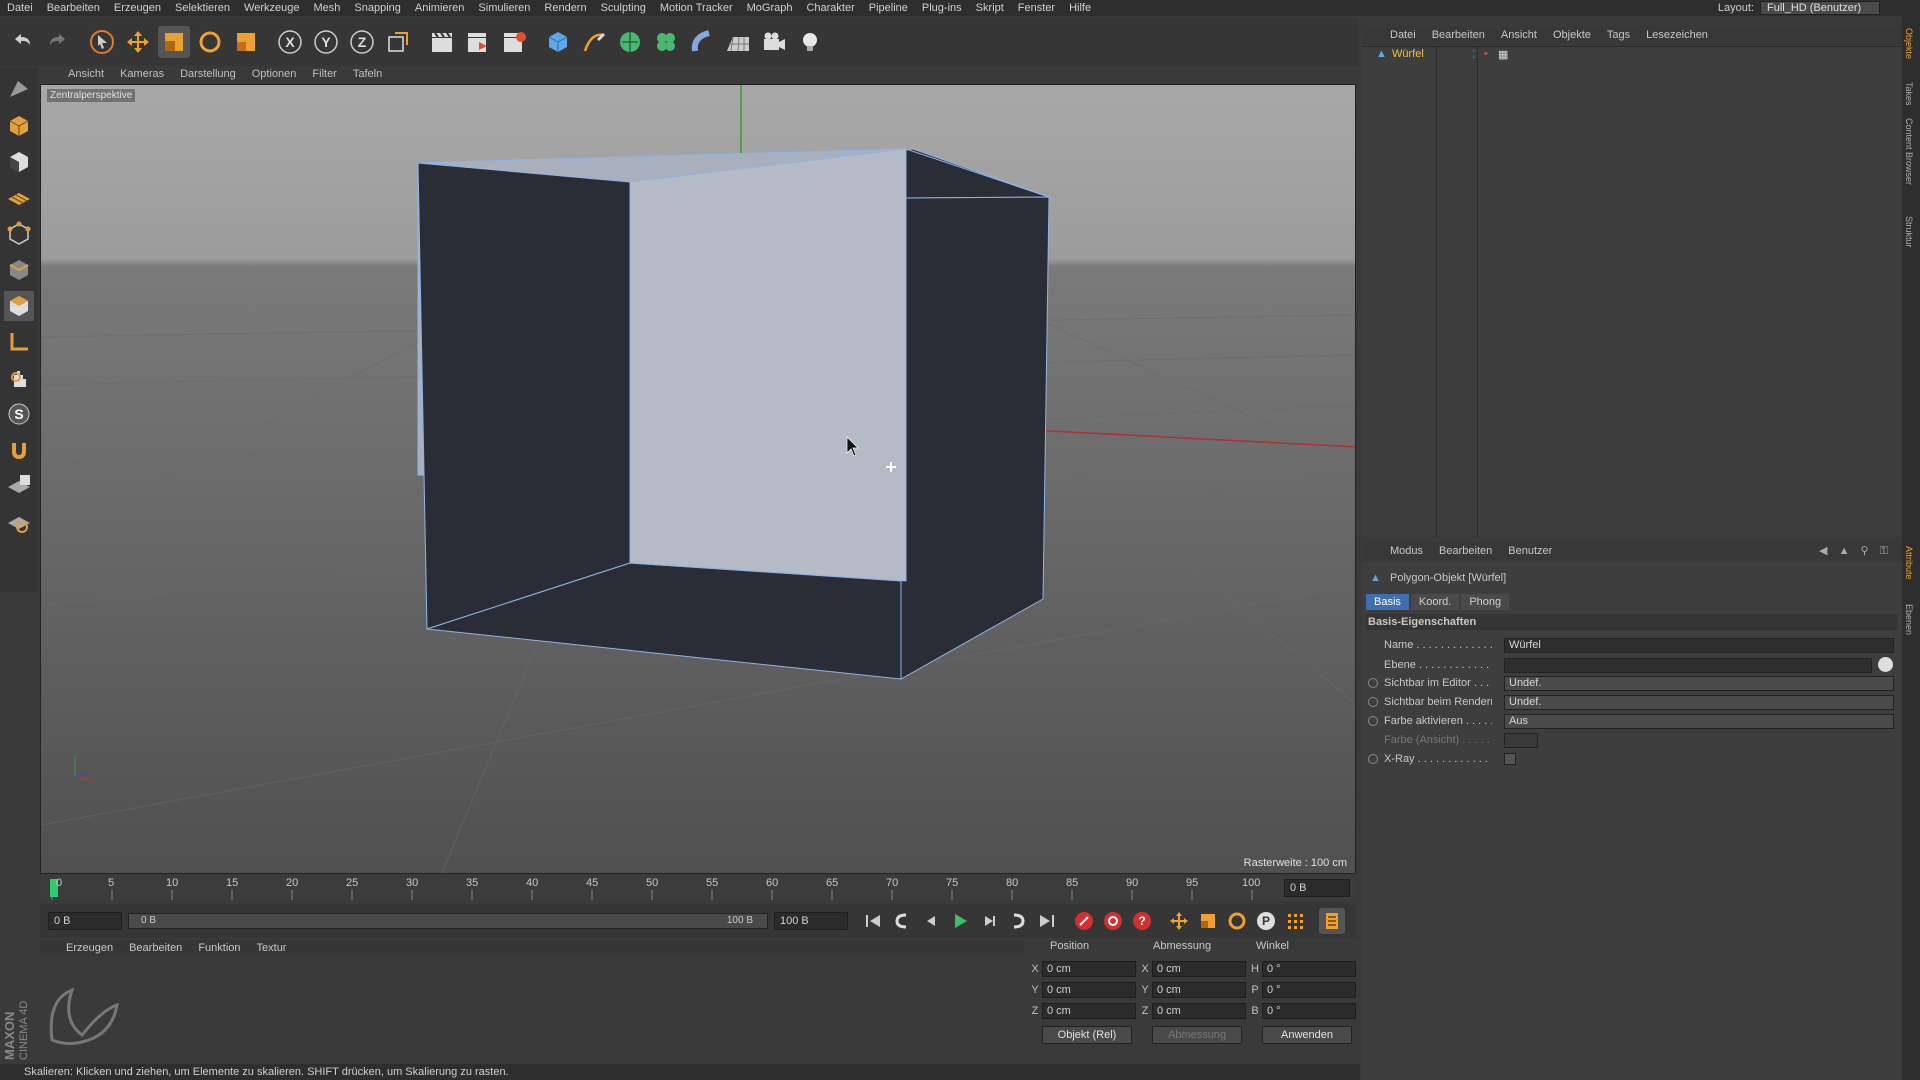 The height and width of the screenshot is (1080, 1920). What do you see at coordinates (1486, 54) in the screenshot?
I see `layer-icon: ▪` at bounding box center [1486, 54].